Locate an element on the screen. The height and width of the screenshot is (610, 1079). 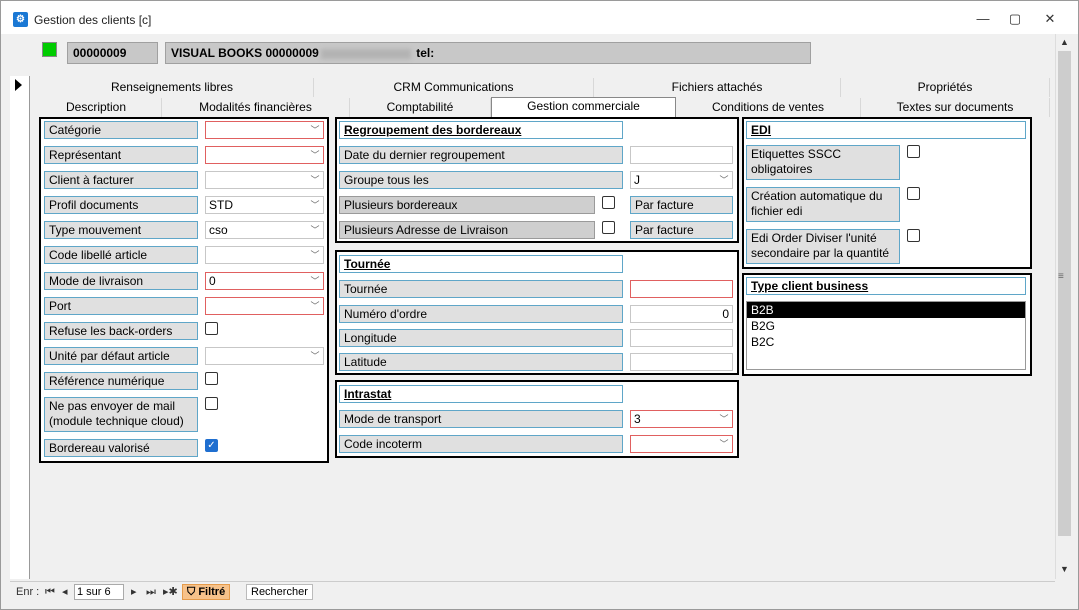
tab-crm-communications: CRM Communications is located at coordinates (454, 87).